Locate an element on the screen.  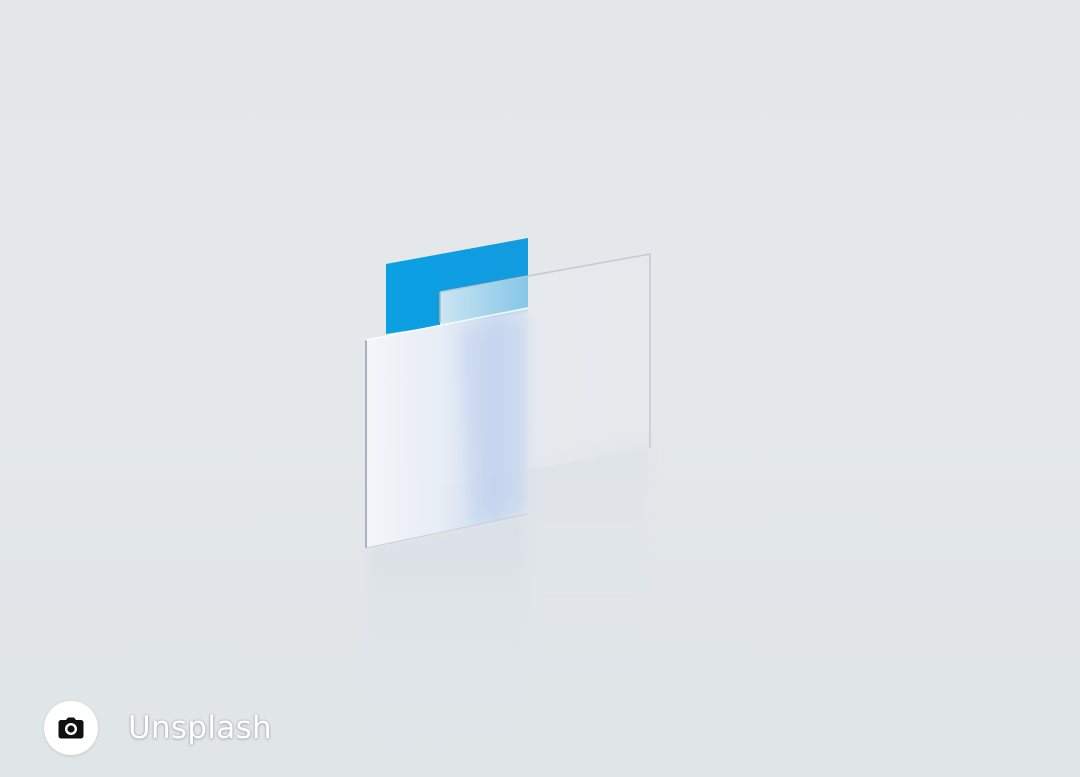
camera-badge is located at coordinates (71, 728).